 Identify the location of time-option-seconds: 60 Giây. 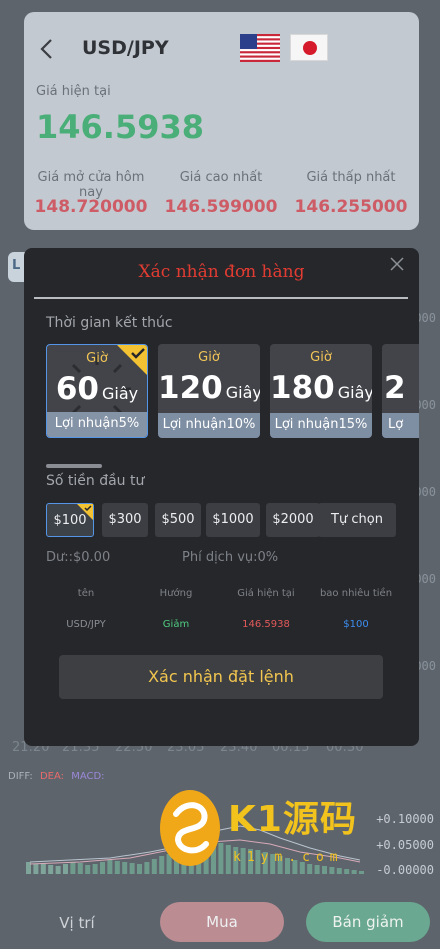
(97, 389).